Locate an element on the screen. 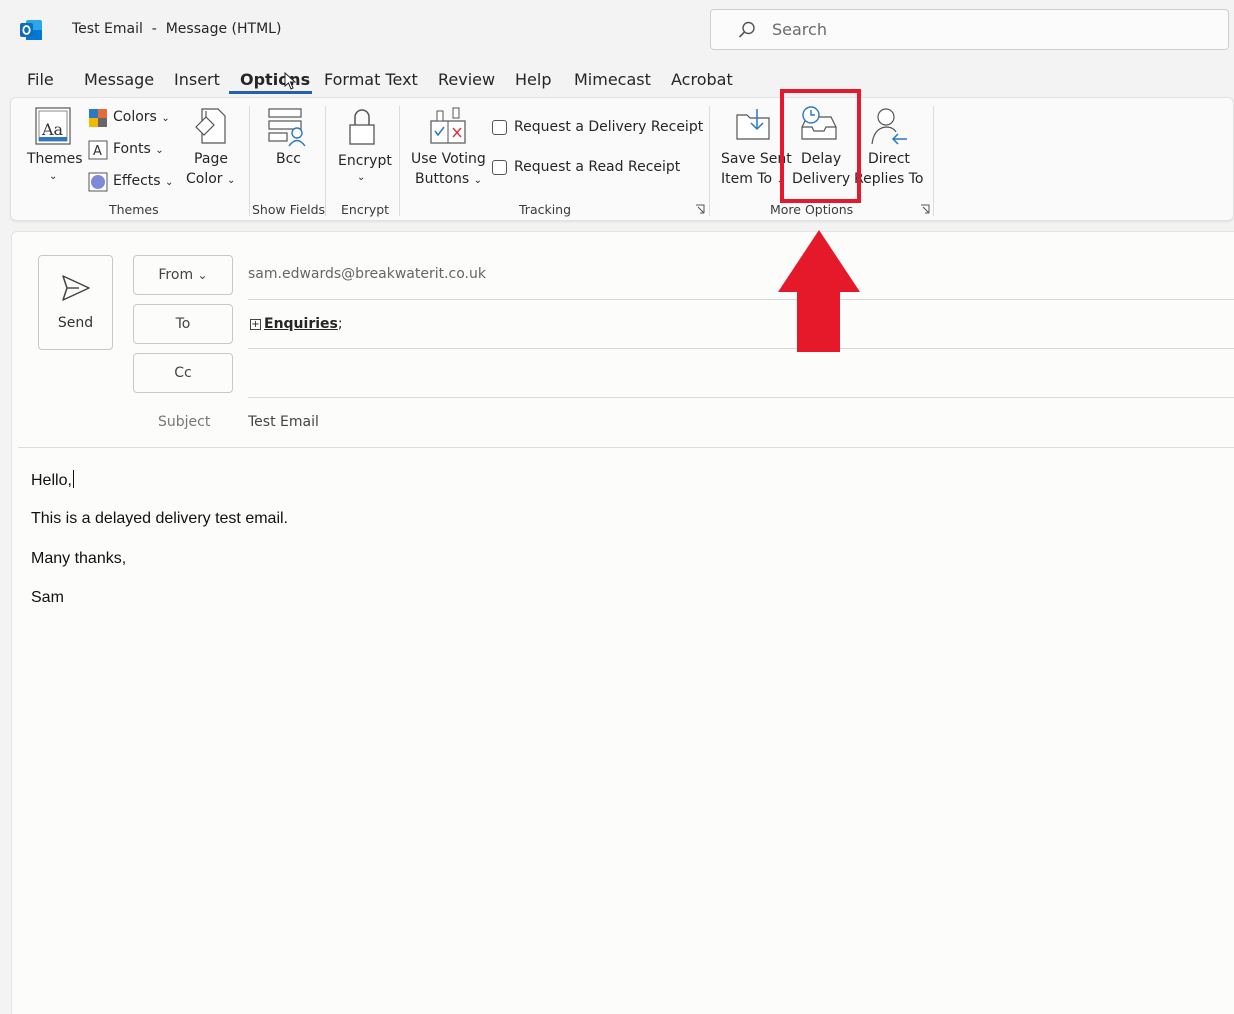 Image resolution: width=1234 pixels, height=1014 pixels. direct-replies-icon is located at coordinates (889, 126).